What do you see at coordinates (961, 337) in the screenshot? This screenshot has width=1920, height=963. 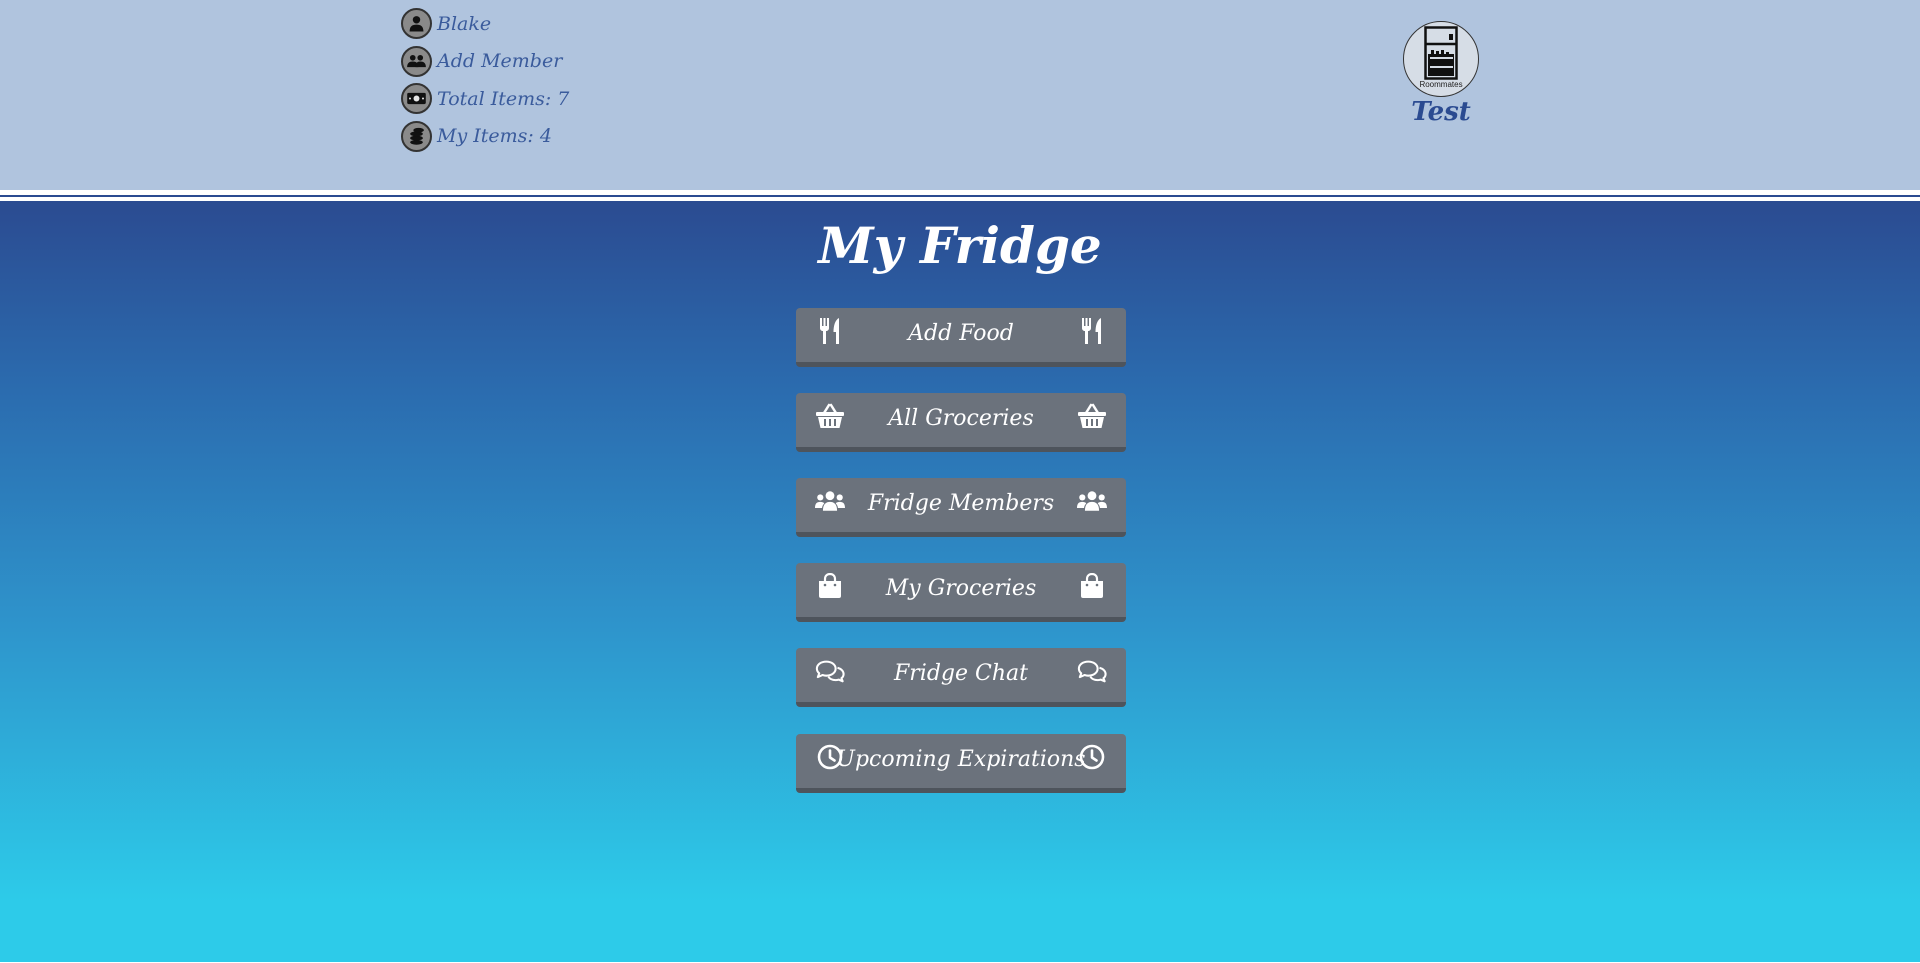 I see `add-food-button: Add Food` at bounding box center [961, 337].